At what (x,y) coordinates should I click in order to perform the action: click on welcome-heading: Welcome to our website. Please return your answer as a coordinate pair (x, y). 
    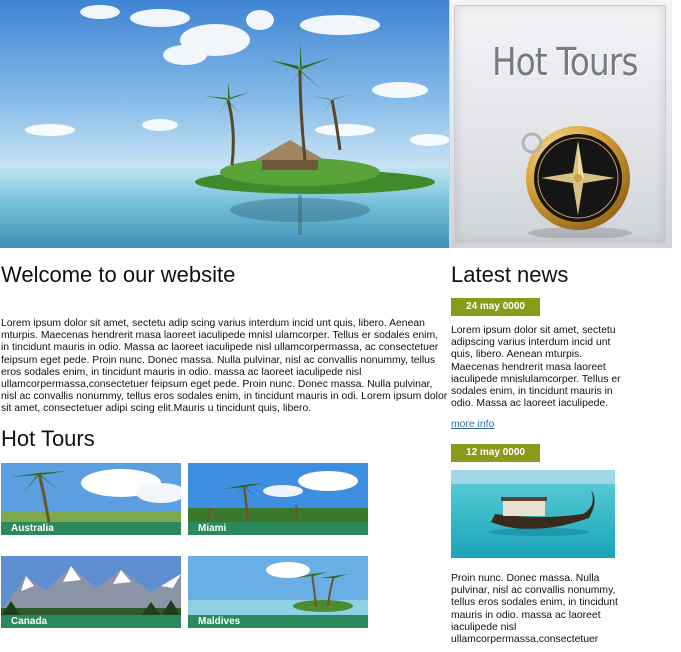
    Looking at the image, I should click on (118, 274).